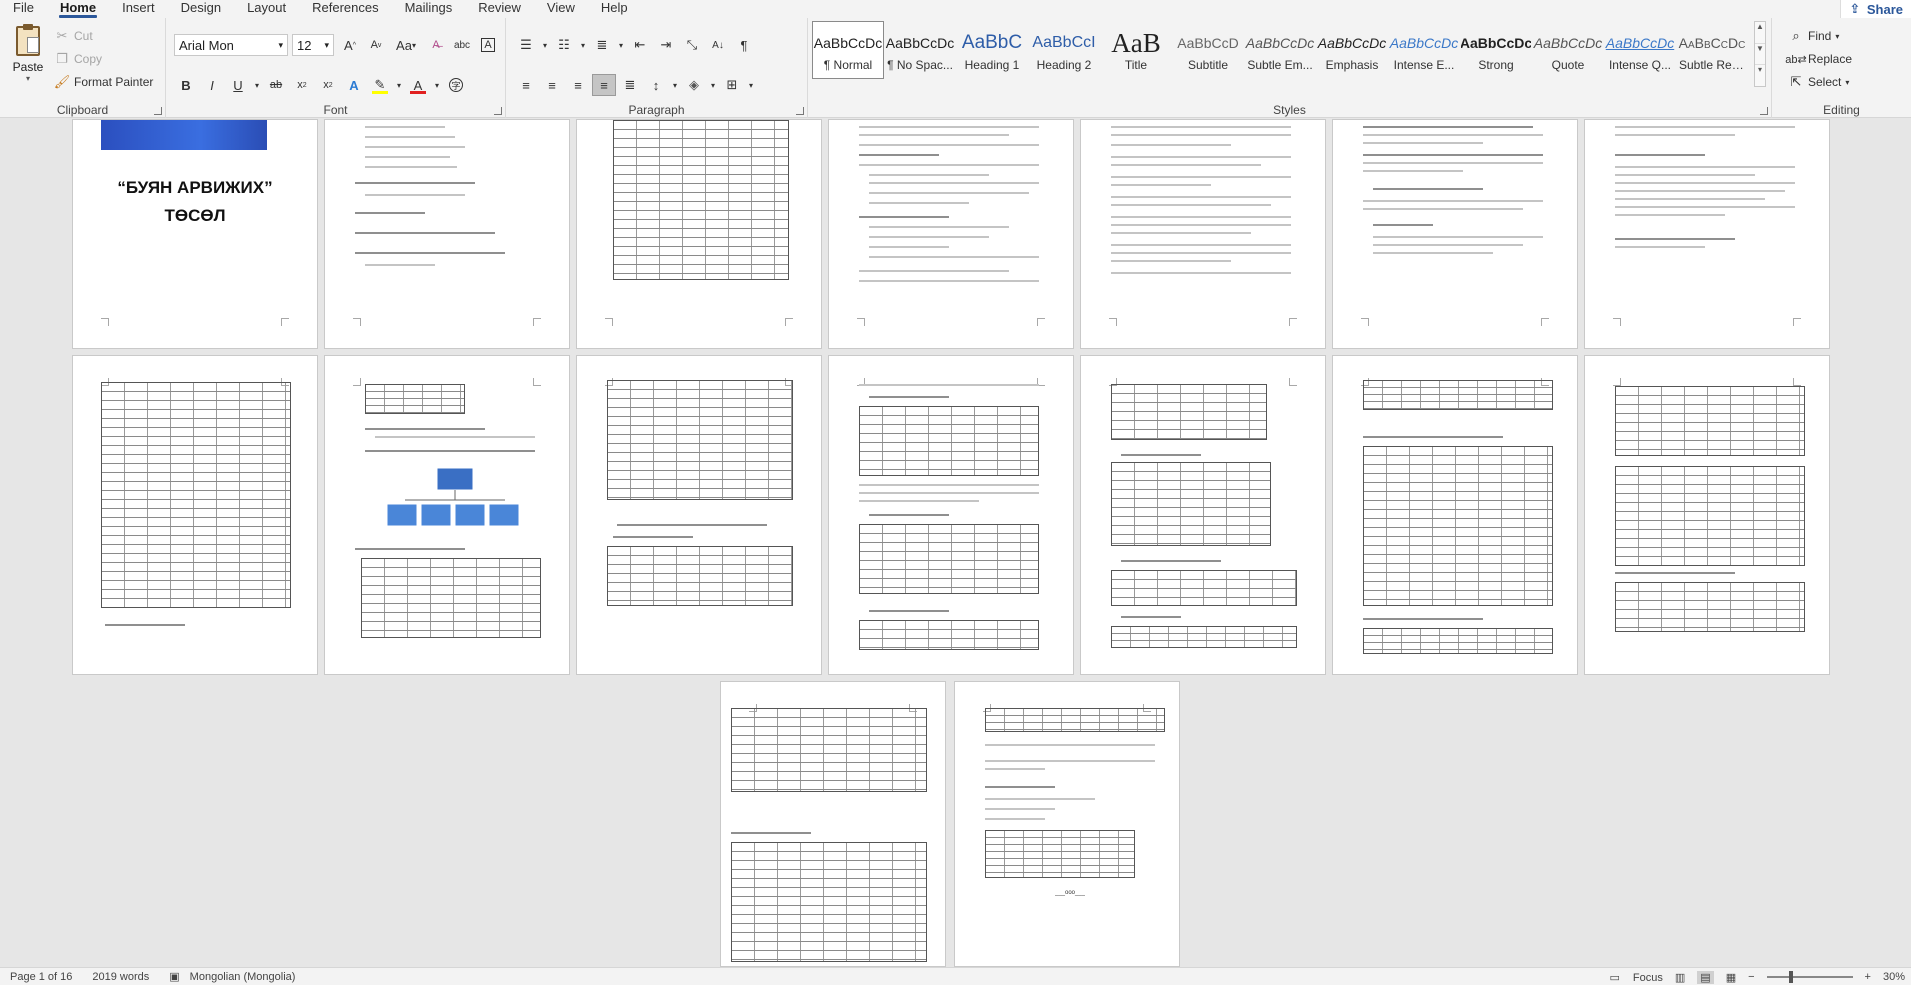  Describe the element at coordinates (1208, 50) in the screenshot. I see `style-subtitle: AaBbCcD Subtitle` at that location.